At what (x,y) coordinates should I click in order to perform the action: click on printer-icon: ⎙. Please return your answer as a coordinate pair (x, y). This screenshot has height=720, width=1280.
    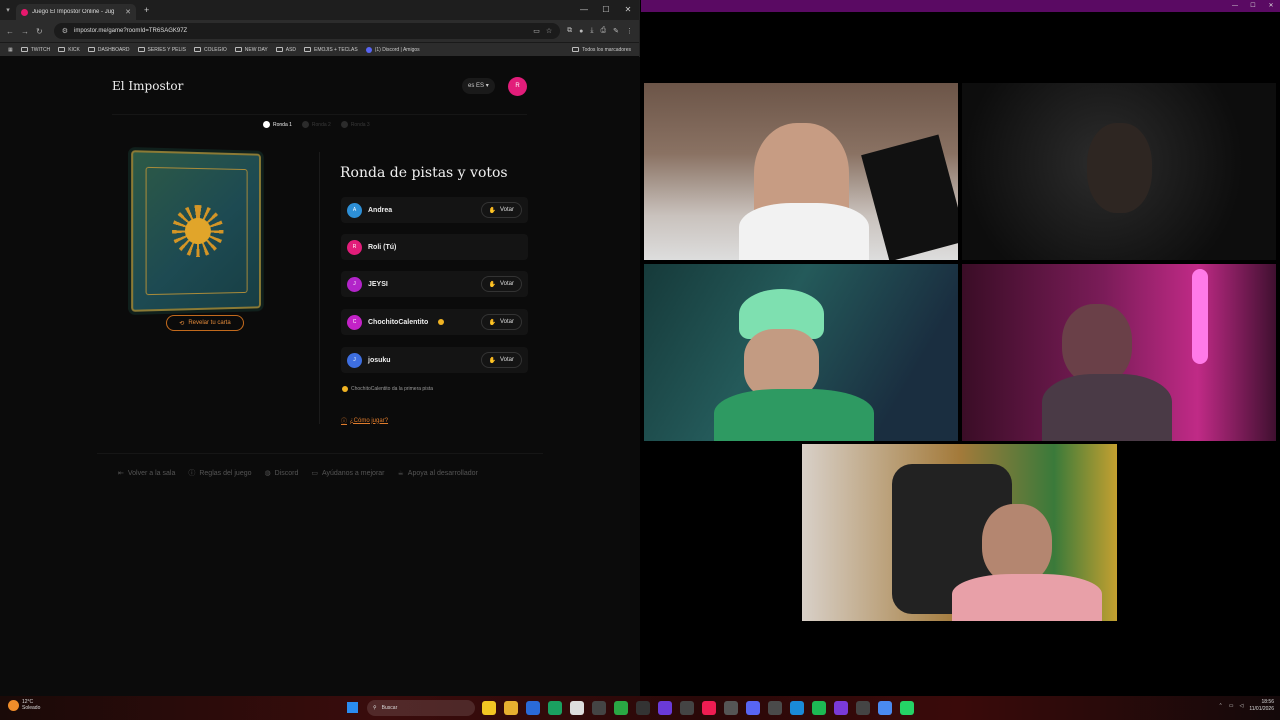
    Looking at the image, I should click on (604, 31).